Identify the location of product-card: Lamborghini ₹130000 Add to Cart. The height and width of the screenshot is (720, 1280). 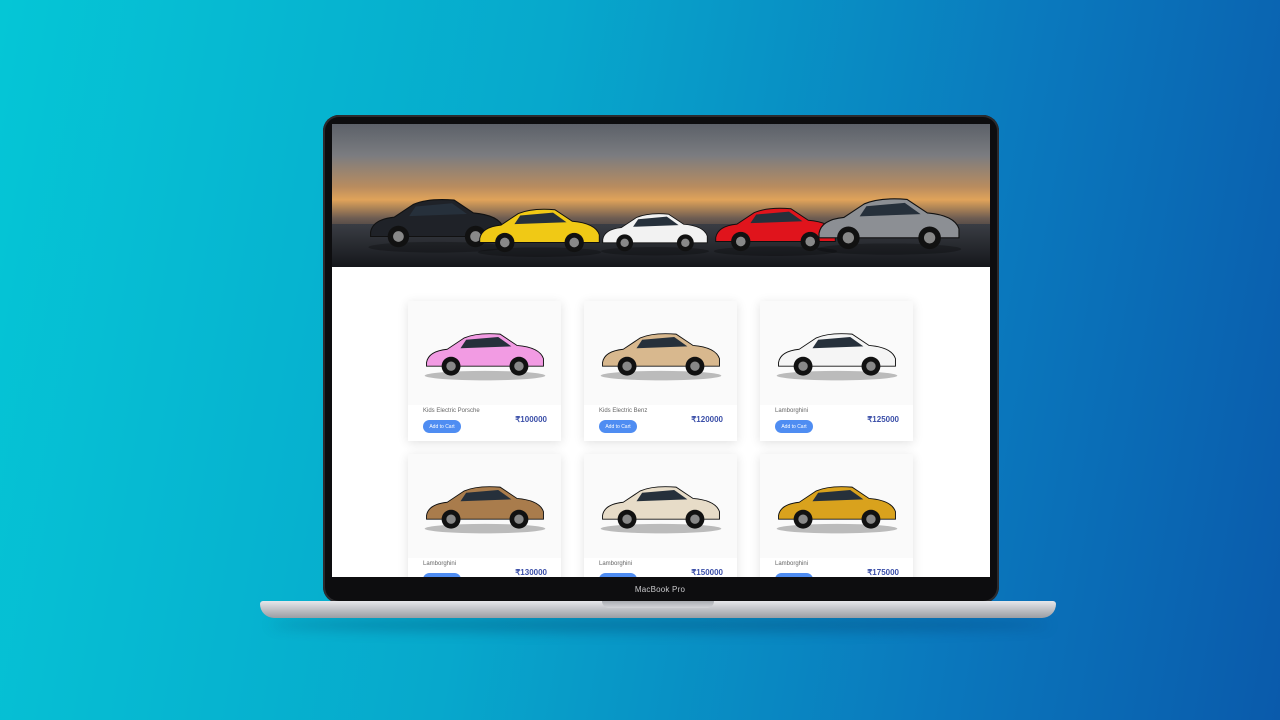
(484, 515).